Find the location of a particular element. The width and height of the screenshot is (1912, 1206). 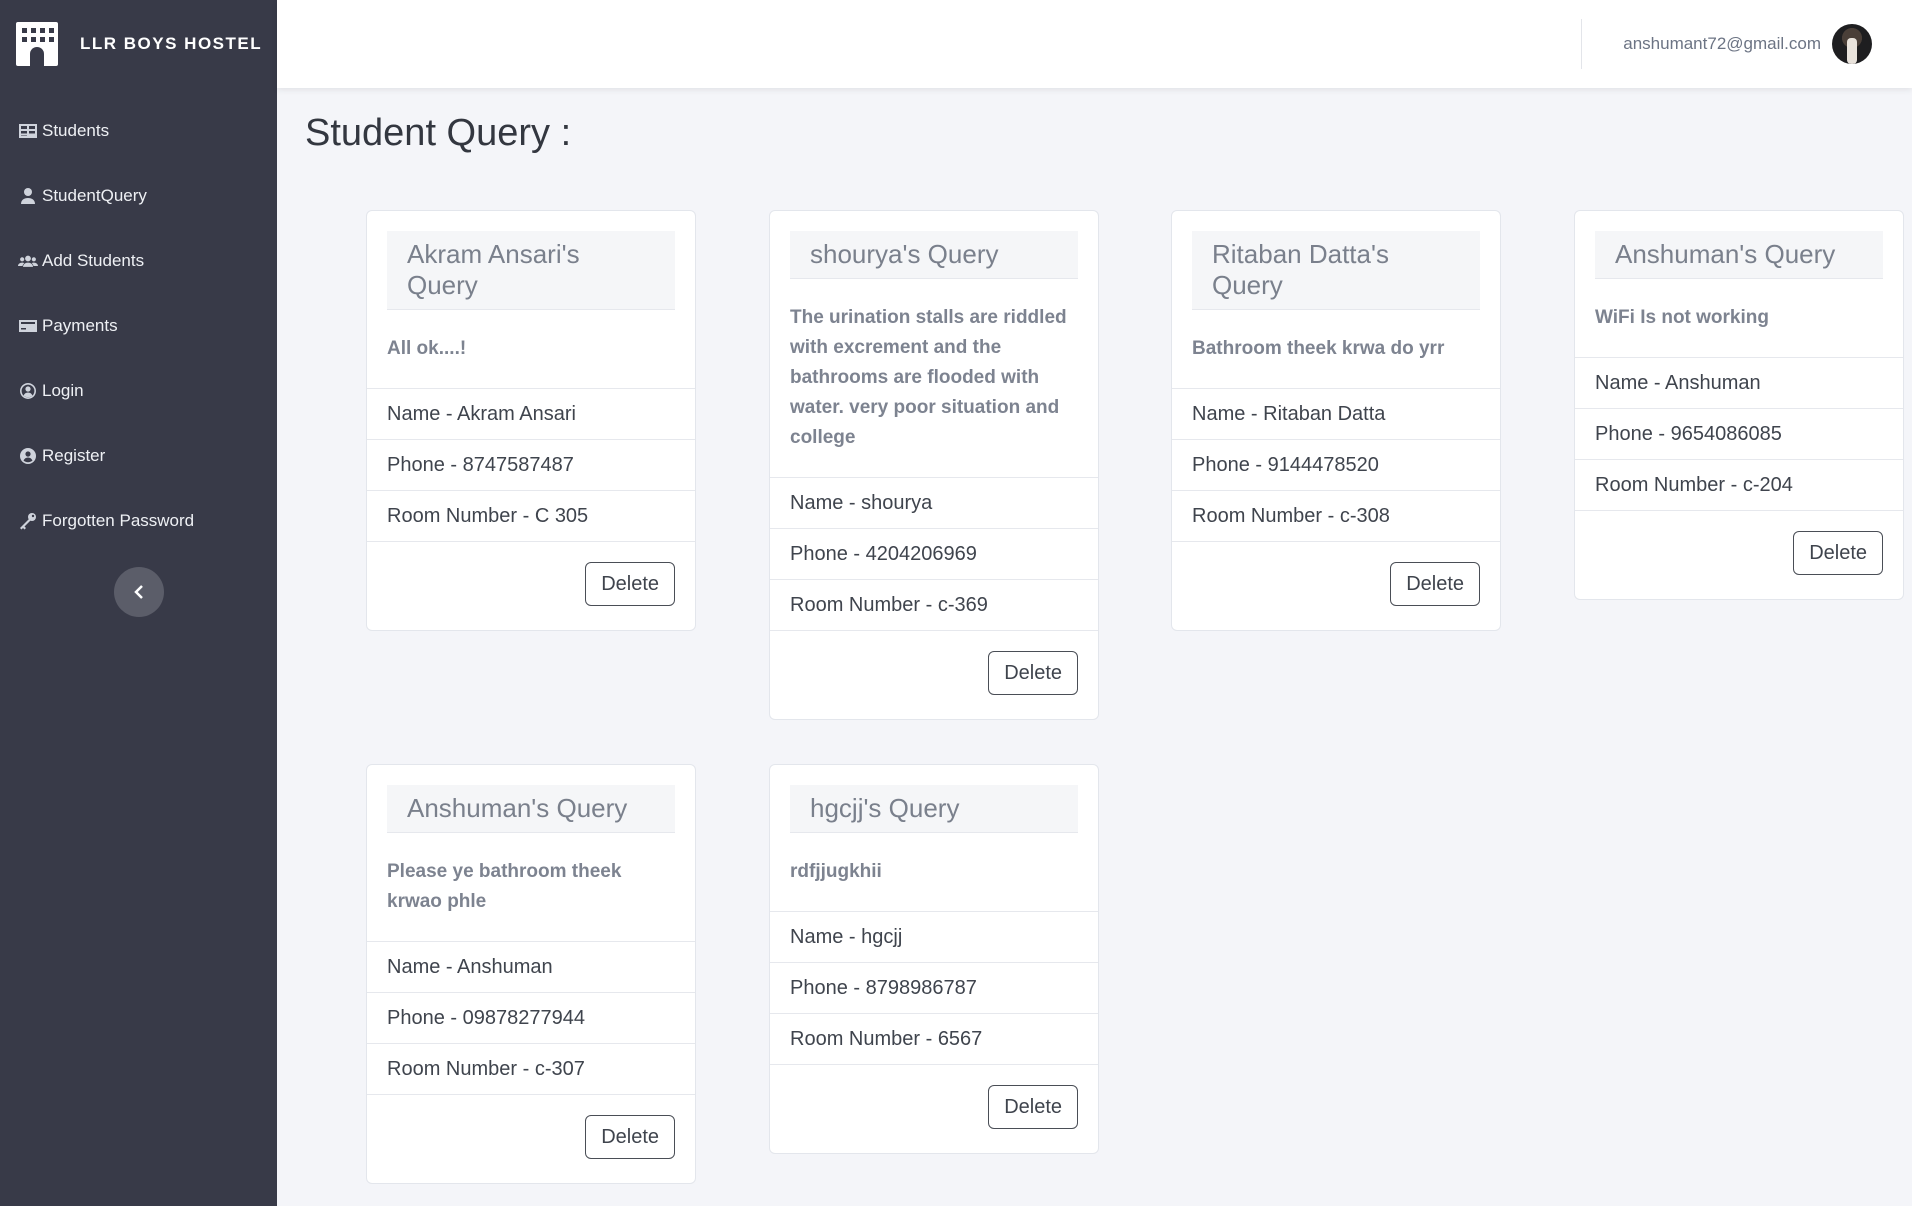

brand: LLR BOYS HOSTEL is located at coordinates (138, 44).